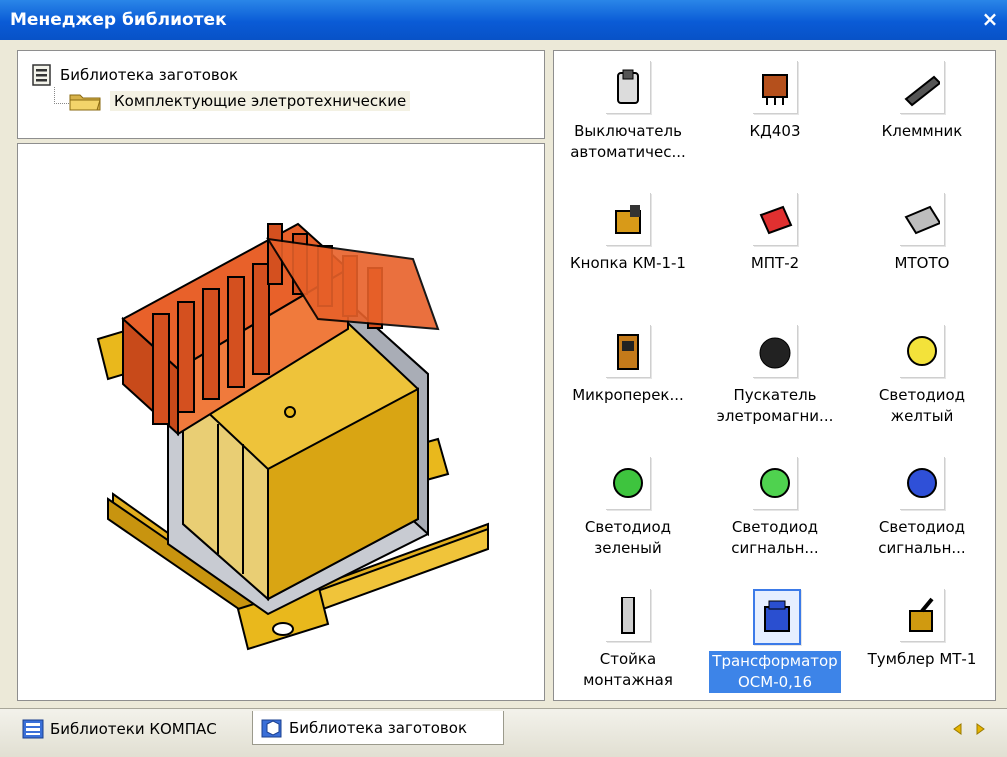  Describe the element at coordinates (628, 511) in the screenshot. I see `component-tile: Светодиод зеленый` at that location.